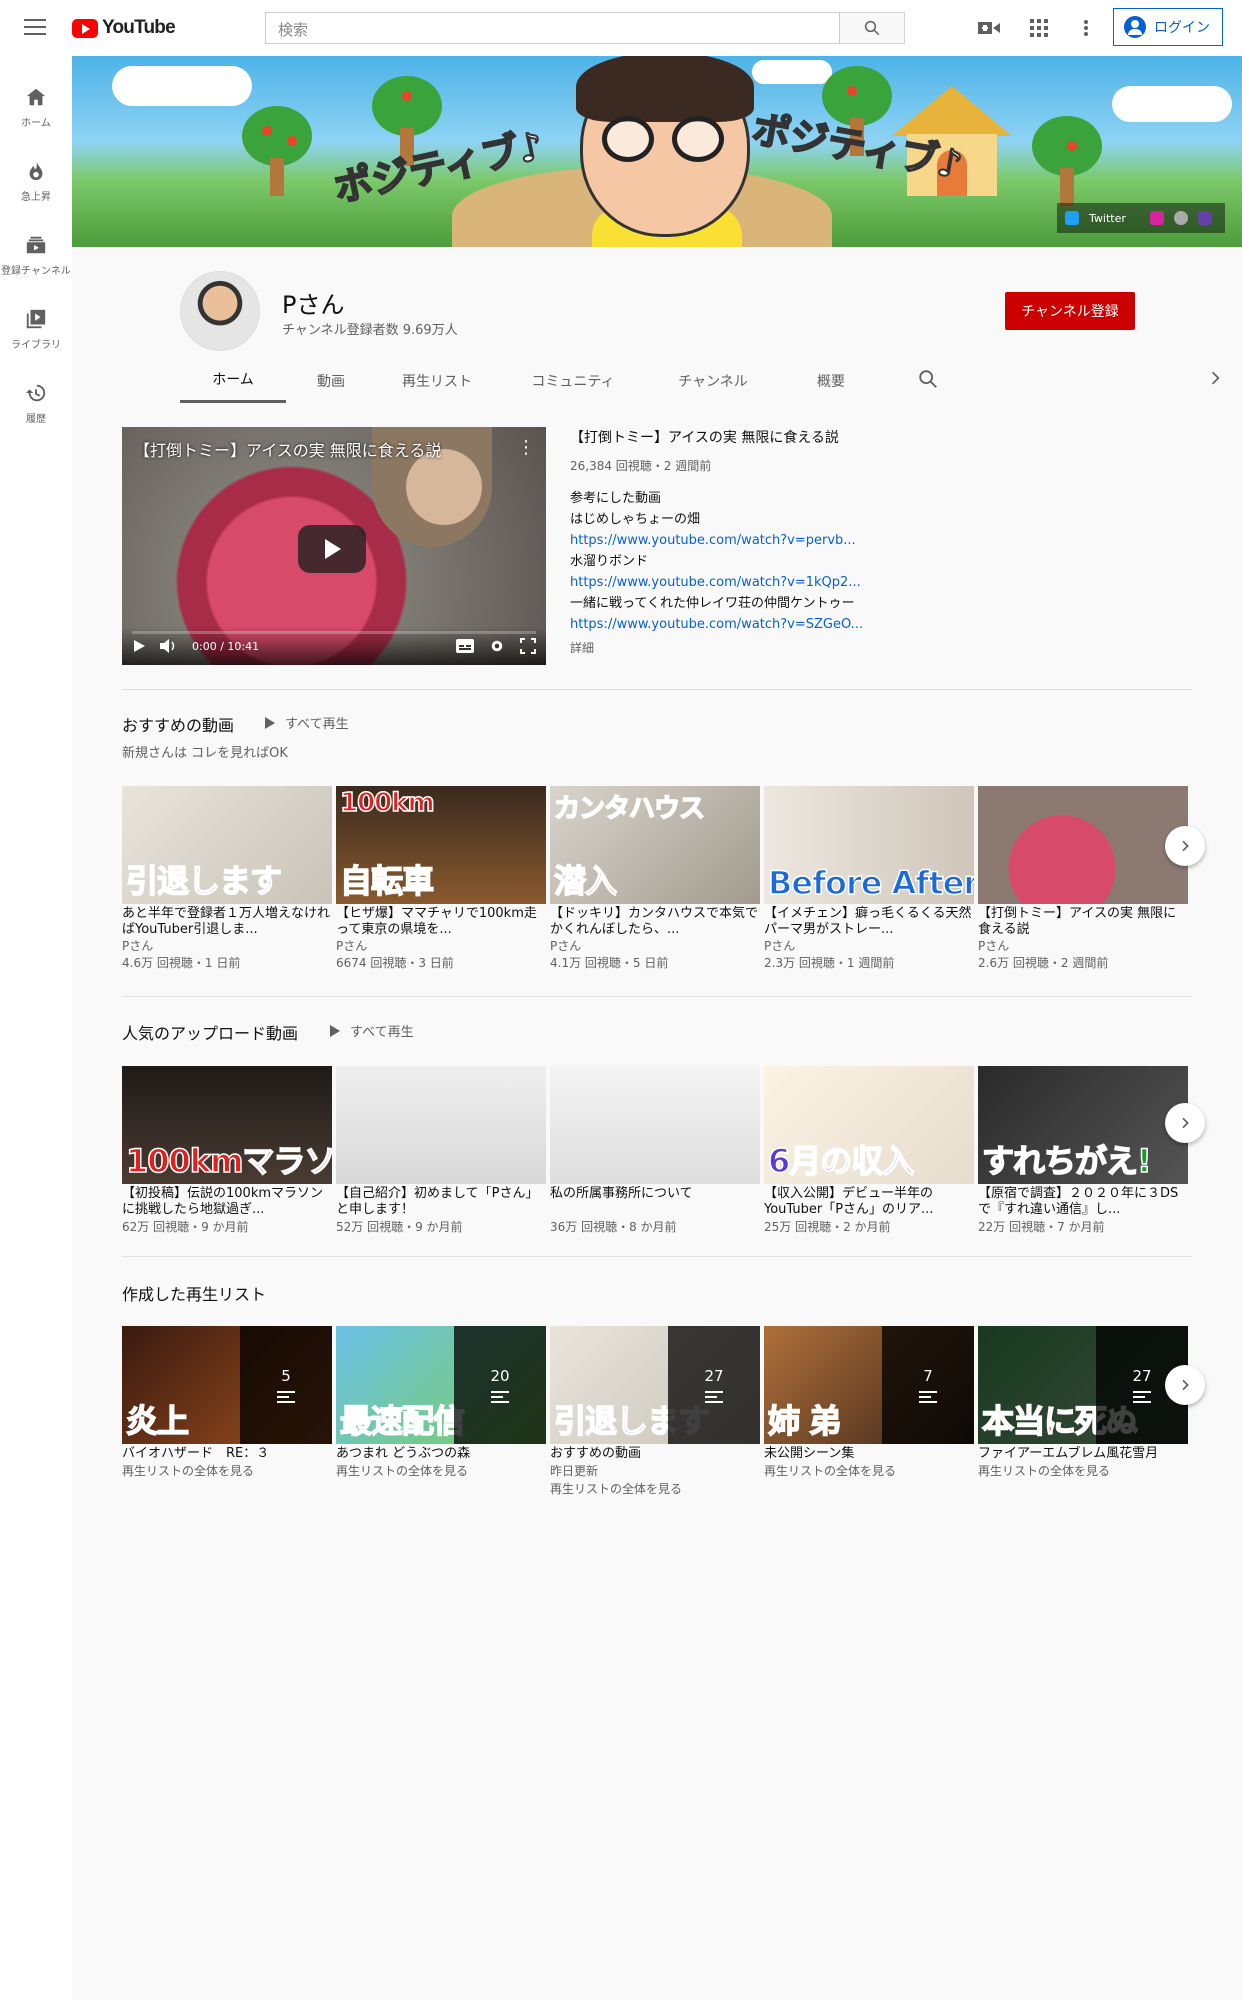 This screenshot has width=1242, height=2000. What do you see at coordinates (1204, 218) in the screenshot?
I see `twitch-icon` at bounding box center [1204, 218].